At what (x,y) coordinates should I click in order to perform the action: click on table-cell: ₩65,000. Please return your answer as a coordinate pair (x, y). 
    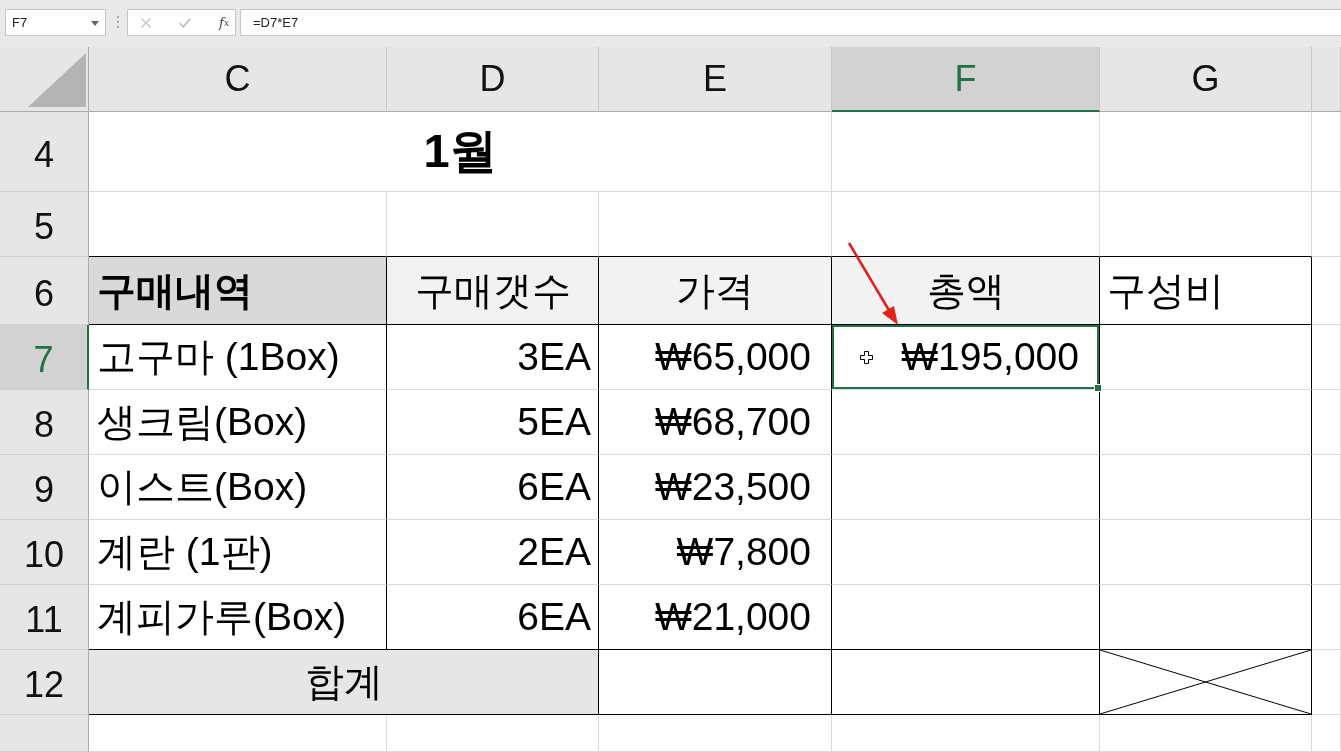
    Looking at the image, I should click on (715, 357).